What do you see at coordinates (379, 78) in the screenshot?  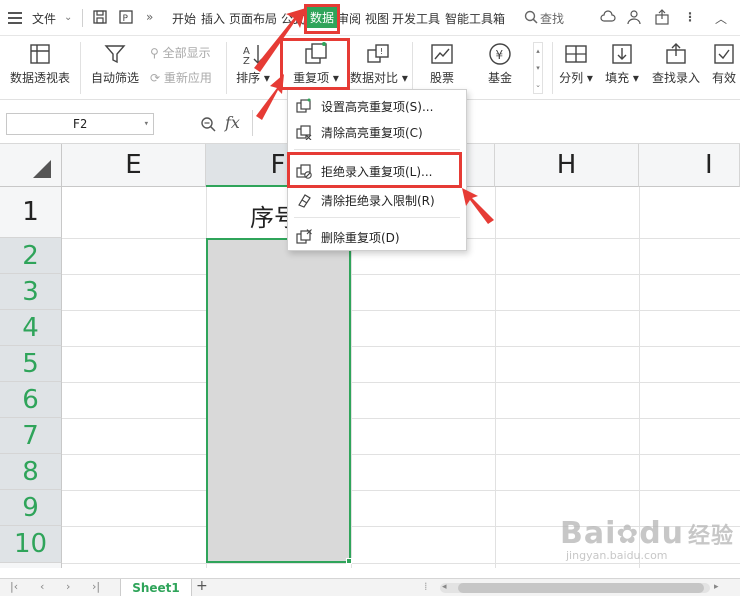 I see `data-compare-label: 数据对比 ▾` at bounding box center [379, 78].